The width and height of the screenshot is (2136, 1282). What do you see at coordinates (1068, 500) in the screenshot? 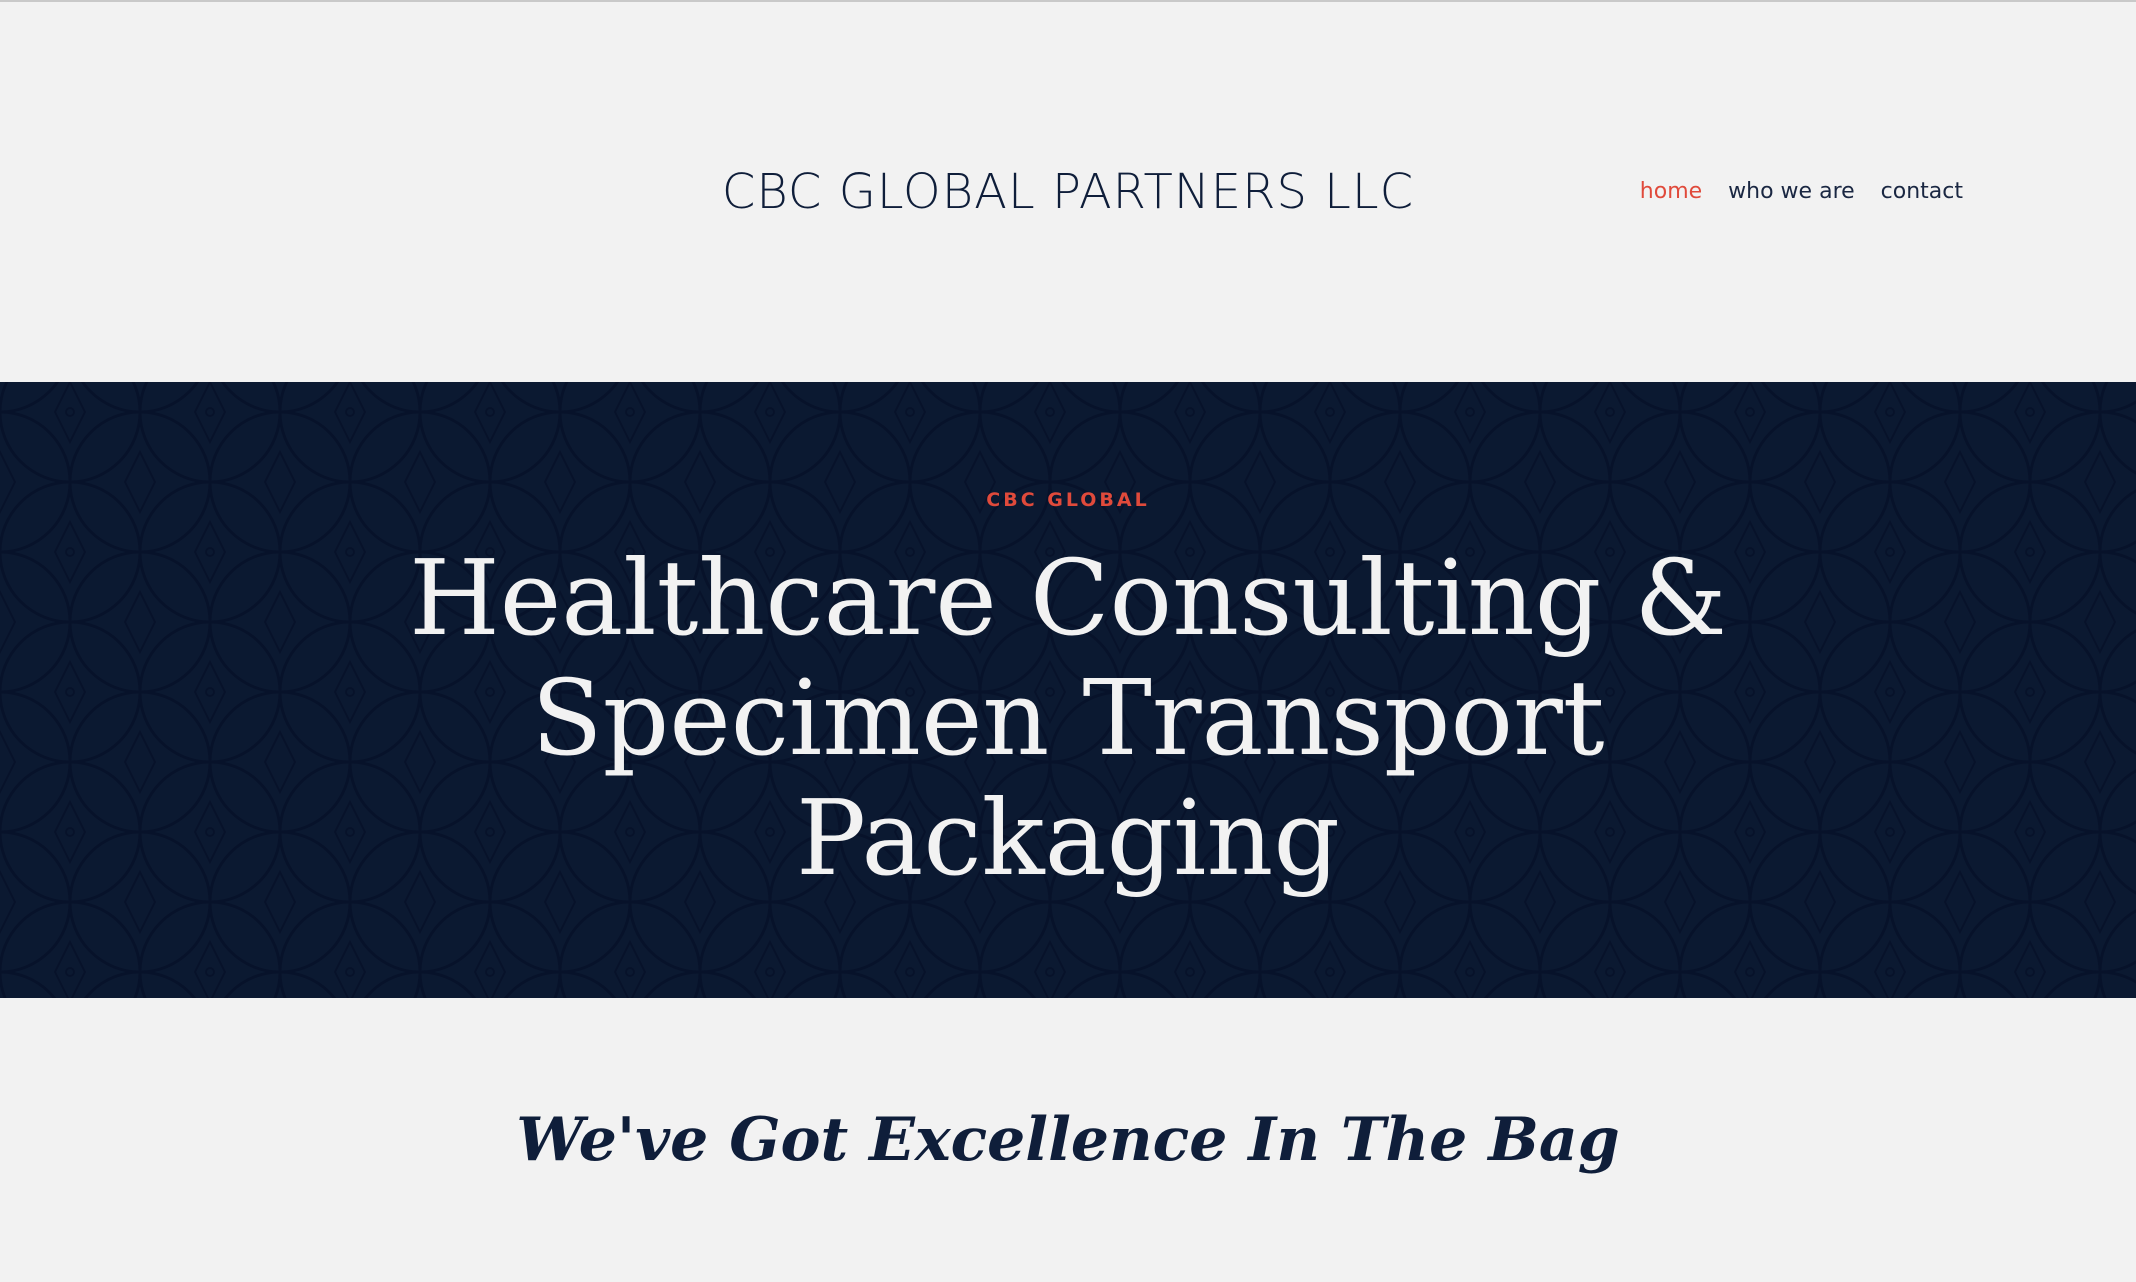
I see `hero-kicker: CBC GLOBAL` at bounding box center [1068, 500].